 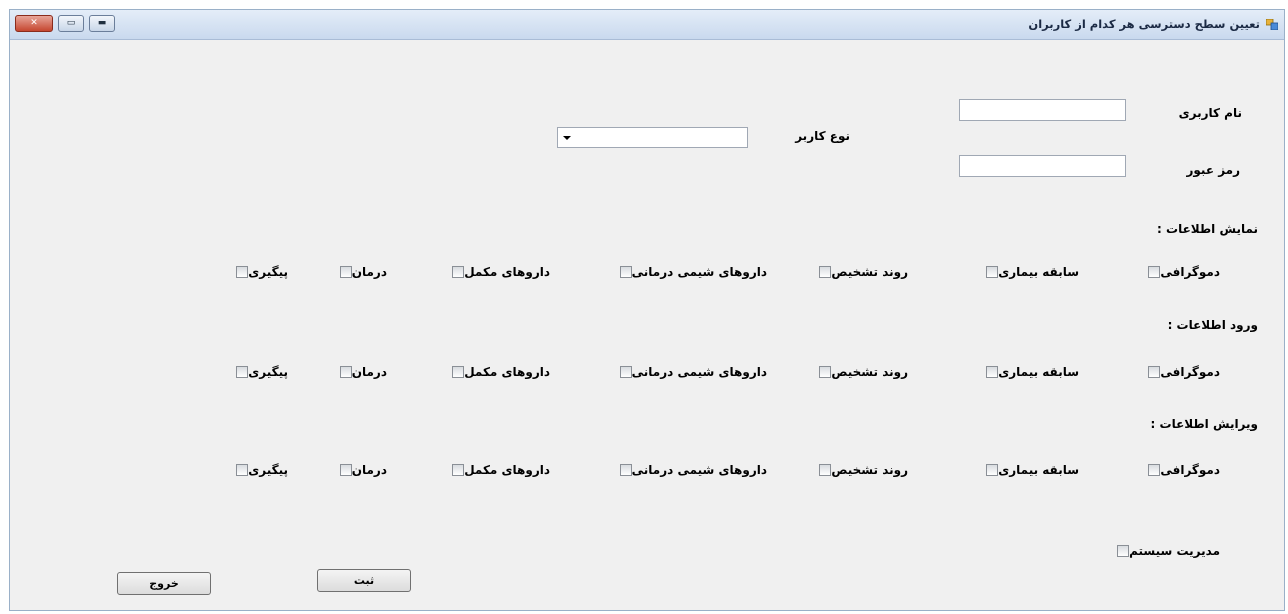 I want to click on password-input, so click(x=1042, y=166).